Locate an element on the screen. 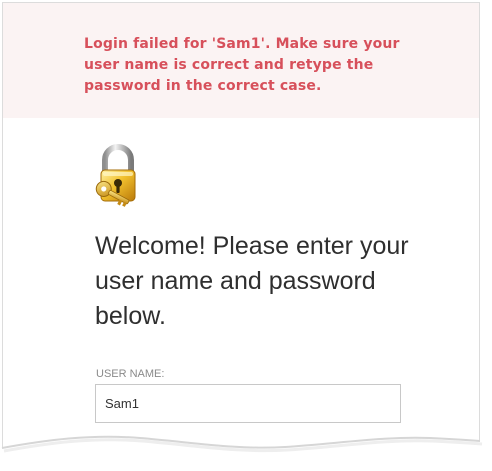  torn-paper-edge is located at coordinates (246, 453).